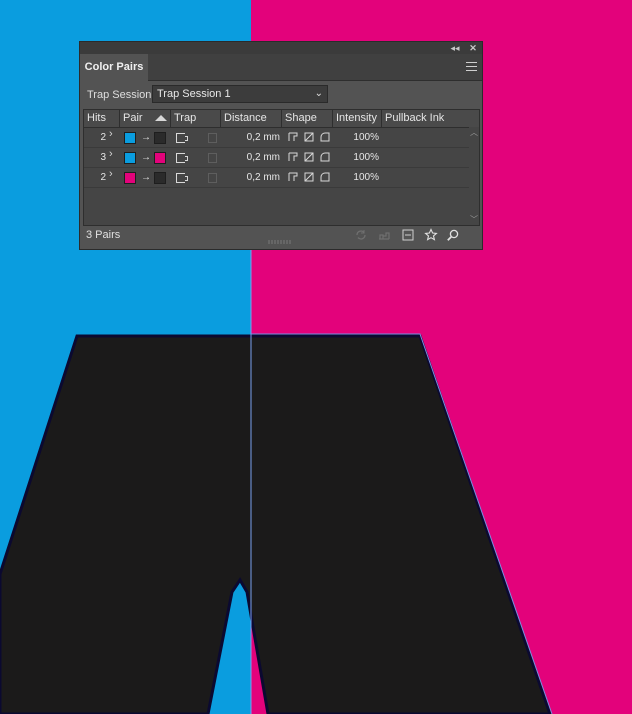 Image resolution: width=632 pixels, height=714 pixels. What do you see at coordinates (471, 67) in the screenshot?
I see `panel-menu-icon` at bounding box center [471, 67].